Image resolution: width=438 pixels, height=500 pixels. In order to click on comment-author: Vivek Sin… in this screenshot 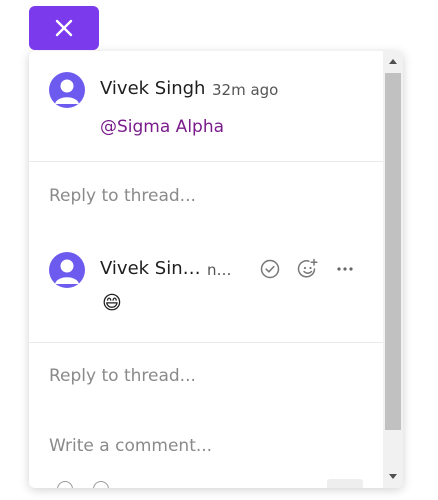, I will do `click(150, 268)`.